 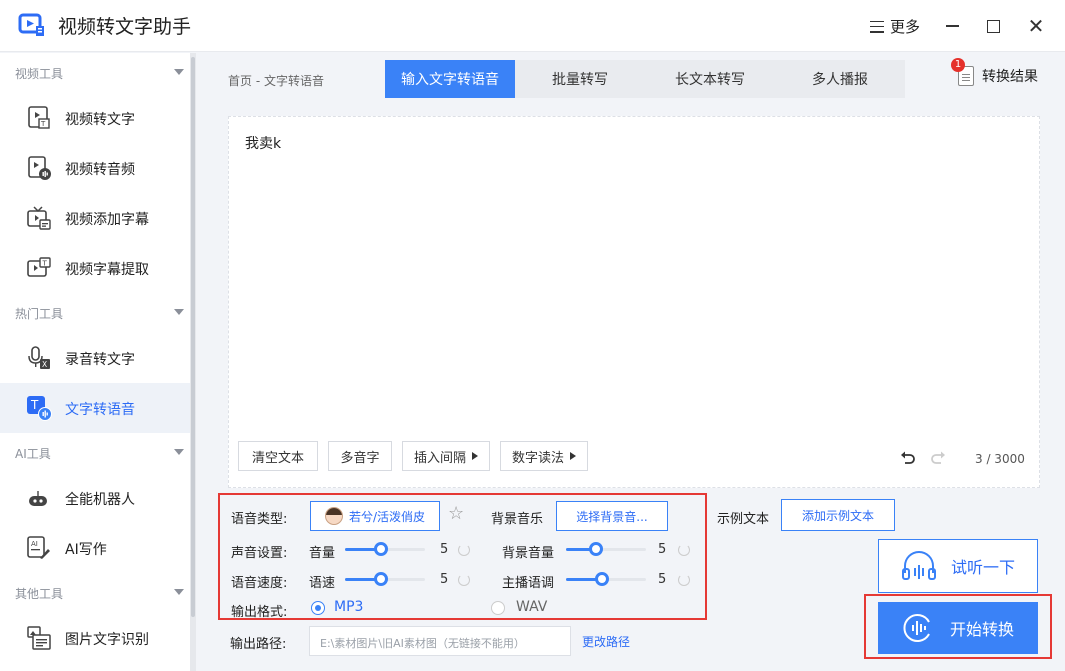 I want to click on close-icon: ✕, so click(x=1036, y=26).